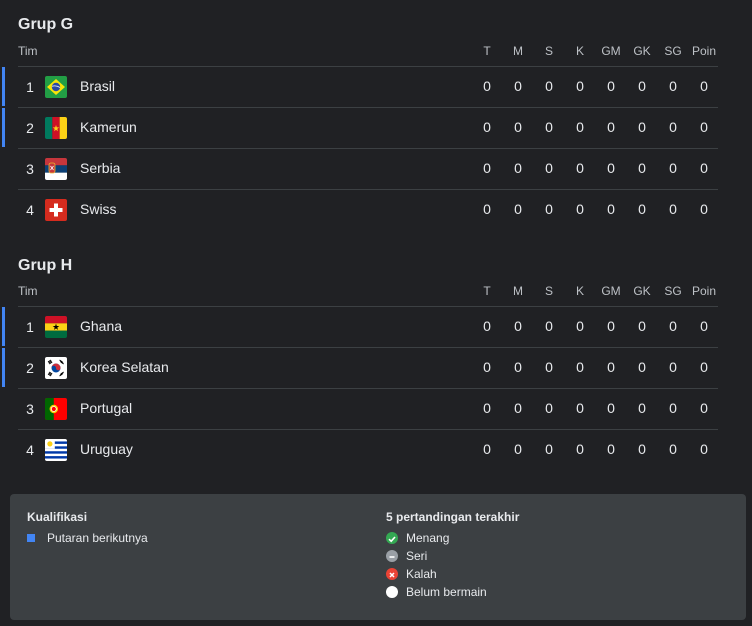 Image resolution: width=752 pixels, height=626 pixels. I want to click on group-title: Grup H, so click(45, 265).